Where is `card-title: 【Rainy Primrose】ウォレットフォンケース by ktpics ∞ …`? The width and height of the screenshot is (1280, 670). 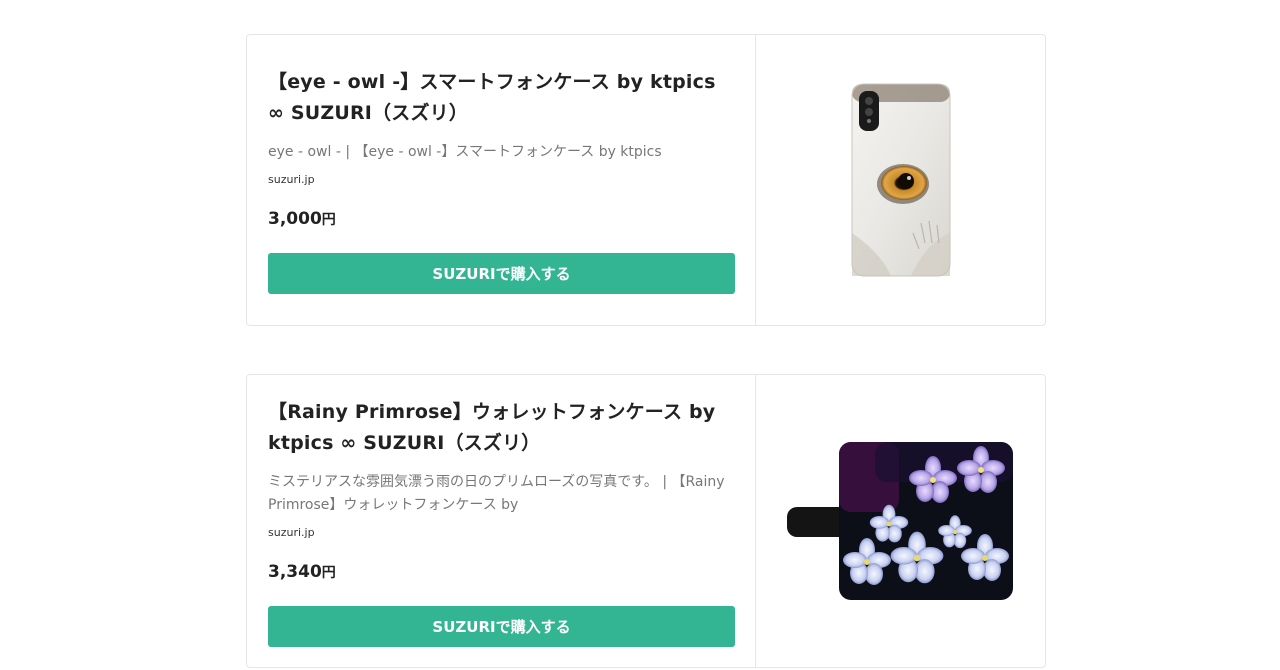 card-title: 【Rainy Primrose】ウォレットフォンケース by ktpics ∞ … is located at coordinates (501, 428).